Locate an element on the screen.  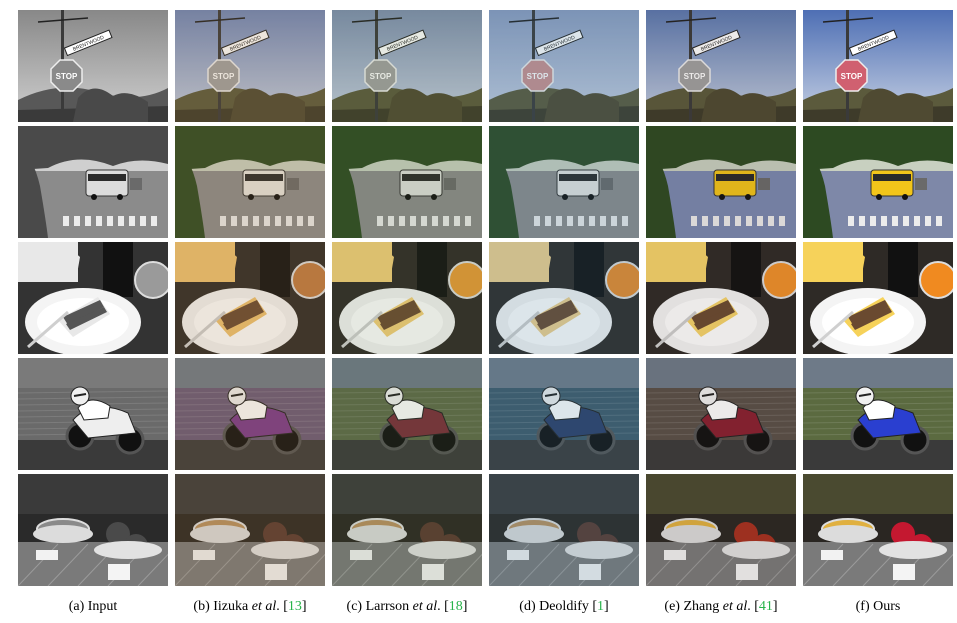
caption-cite: 1 is located at coordinates (600, 606).